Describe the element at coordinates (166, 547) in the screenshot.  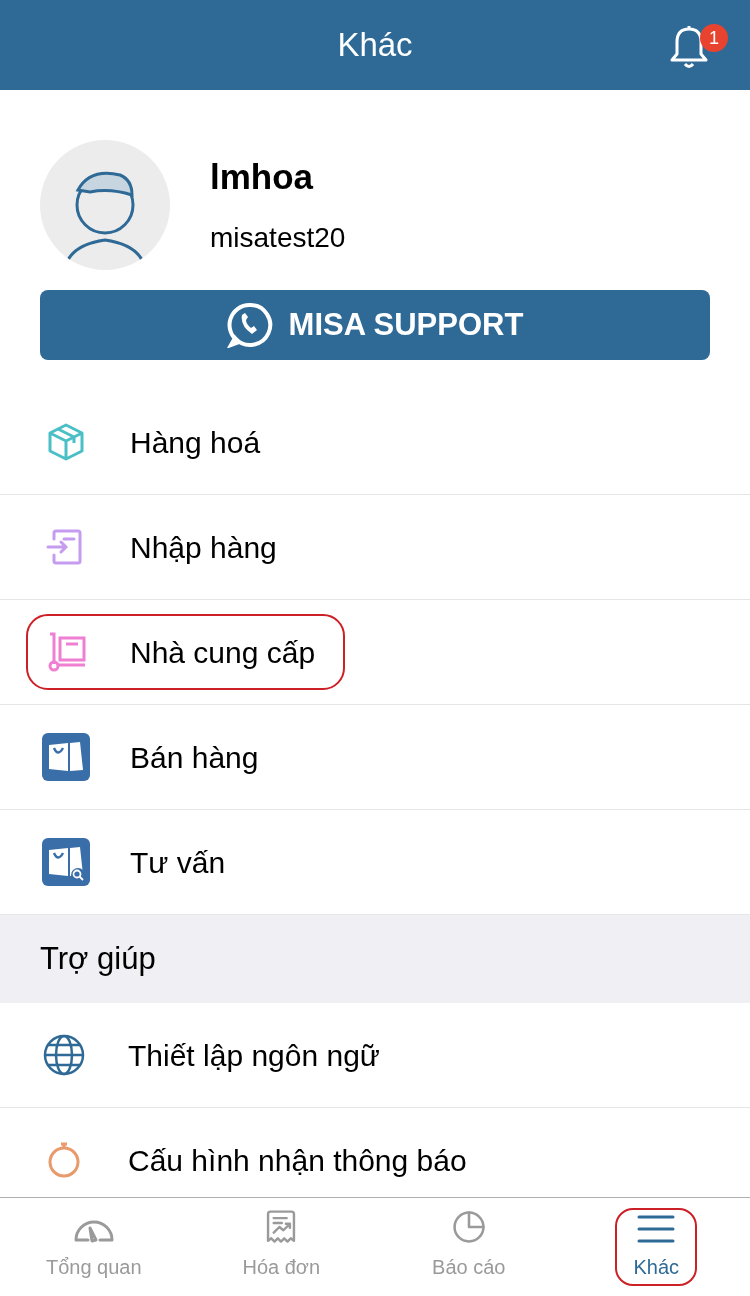
I see `menu-item: Nhập hàng` at that location.